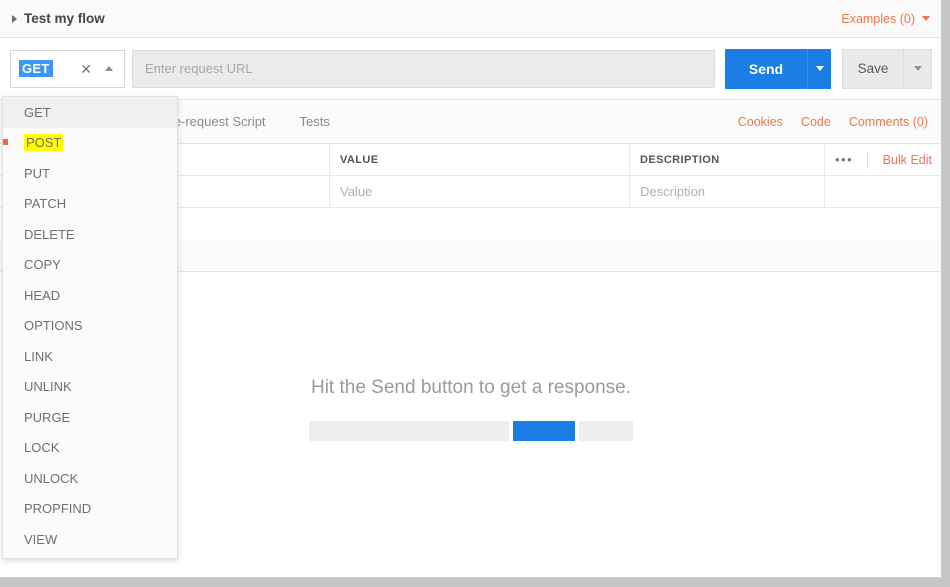  Describe the element at coordinates (480, 191) in the screenshot. I see `cell-value: Value` at that location.